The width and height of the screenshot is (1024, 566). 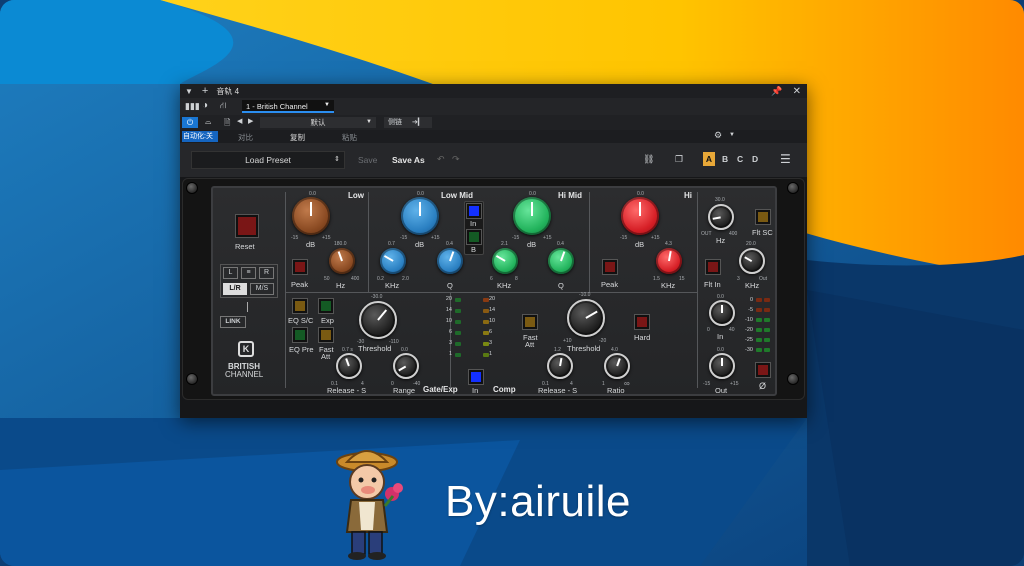 What do you see at coordinates (223, 106) in the screenshot?
I see `routing-icon: ⛙` at bounding box center [223, 106].